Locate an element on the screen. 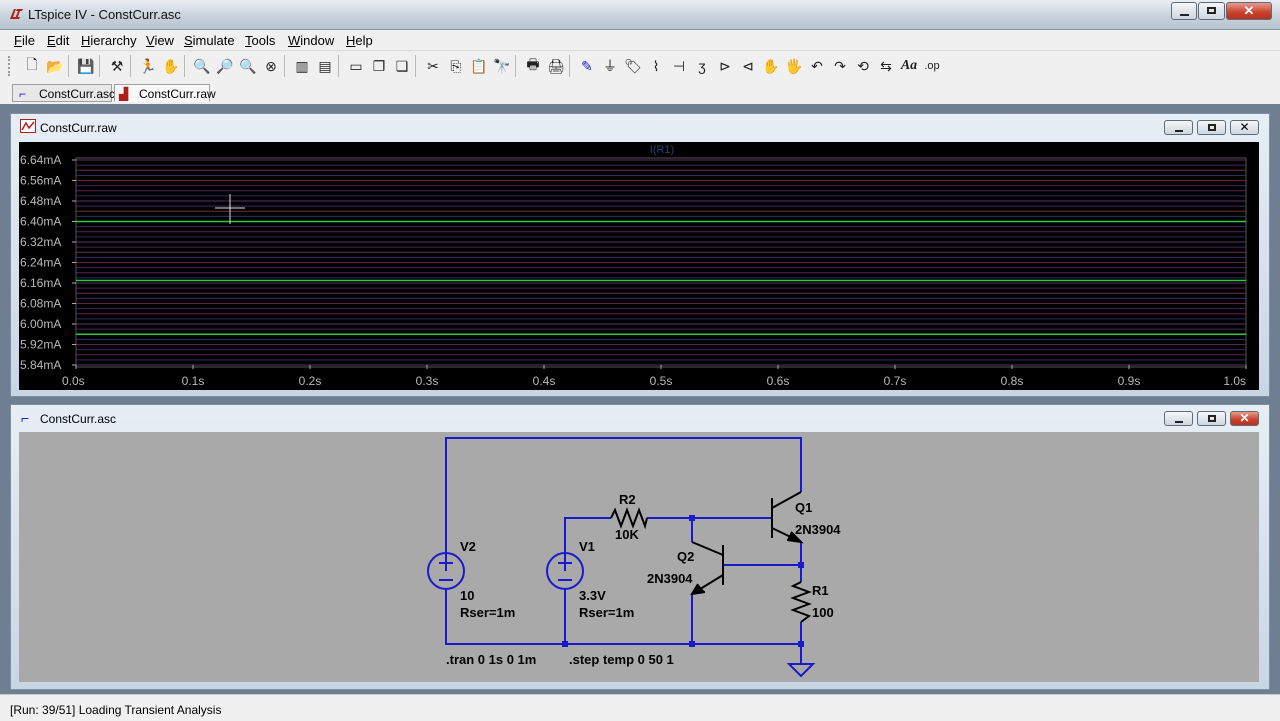  q1-name: Q1 is located at coordinates (803, 507).